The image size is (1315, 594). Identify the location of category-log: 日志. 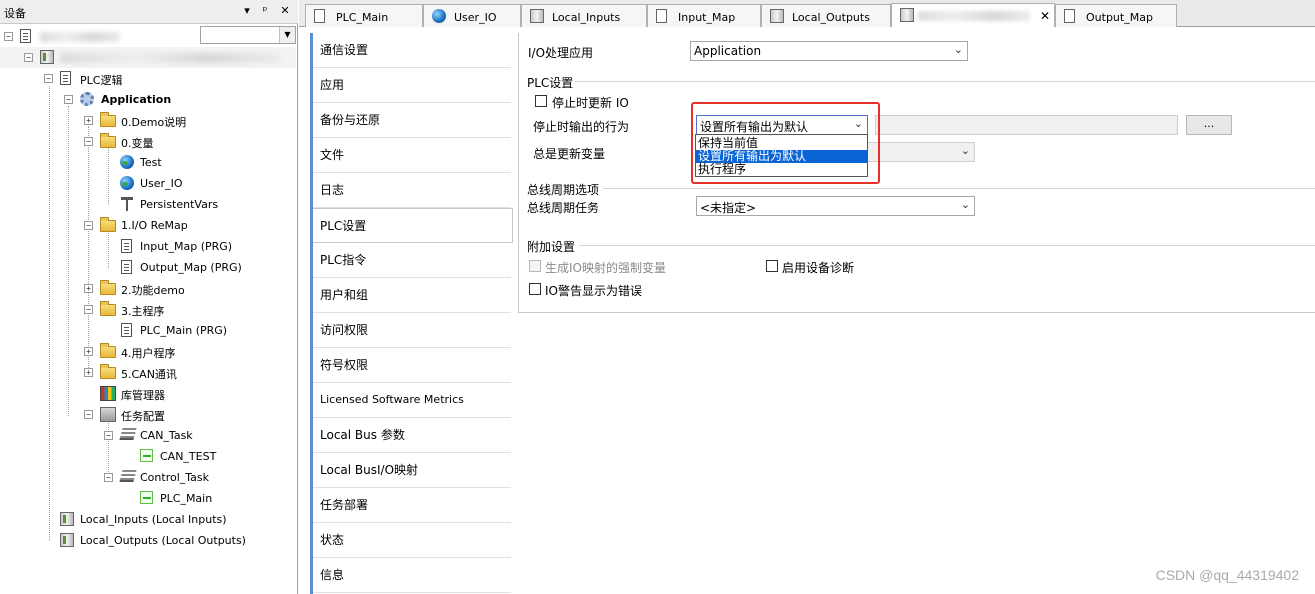
(412, 190).